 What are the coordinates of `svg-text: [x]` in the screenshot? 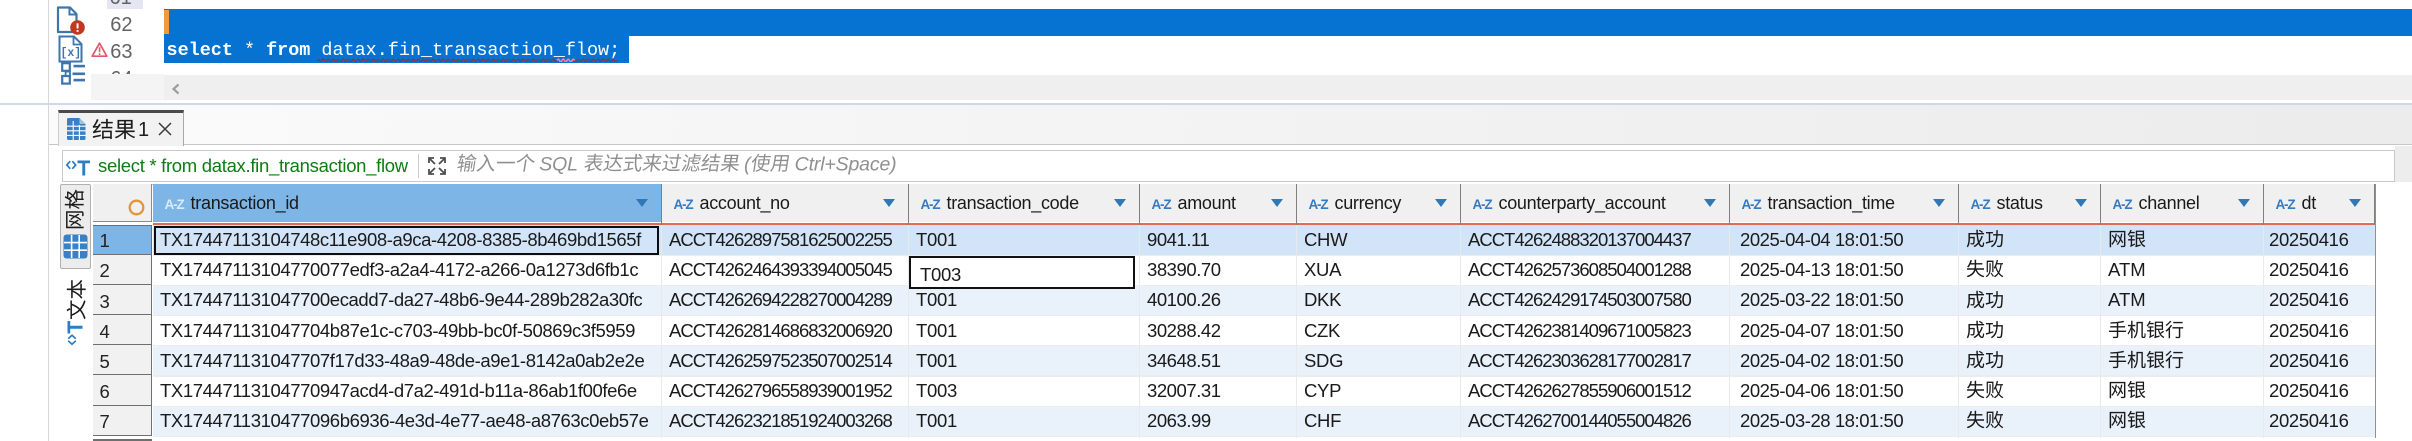 It's located at (71, 53).